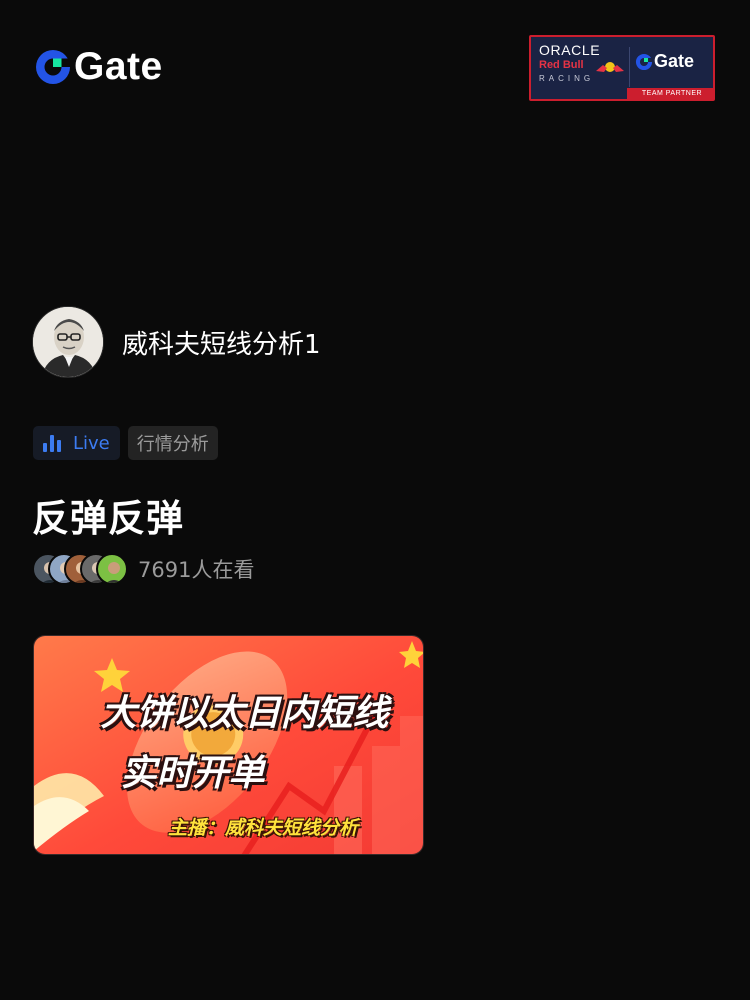  Describe the element at coordinates (629, 67) in the screenshot. I see `partner-divider` at that location.